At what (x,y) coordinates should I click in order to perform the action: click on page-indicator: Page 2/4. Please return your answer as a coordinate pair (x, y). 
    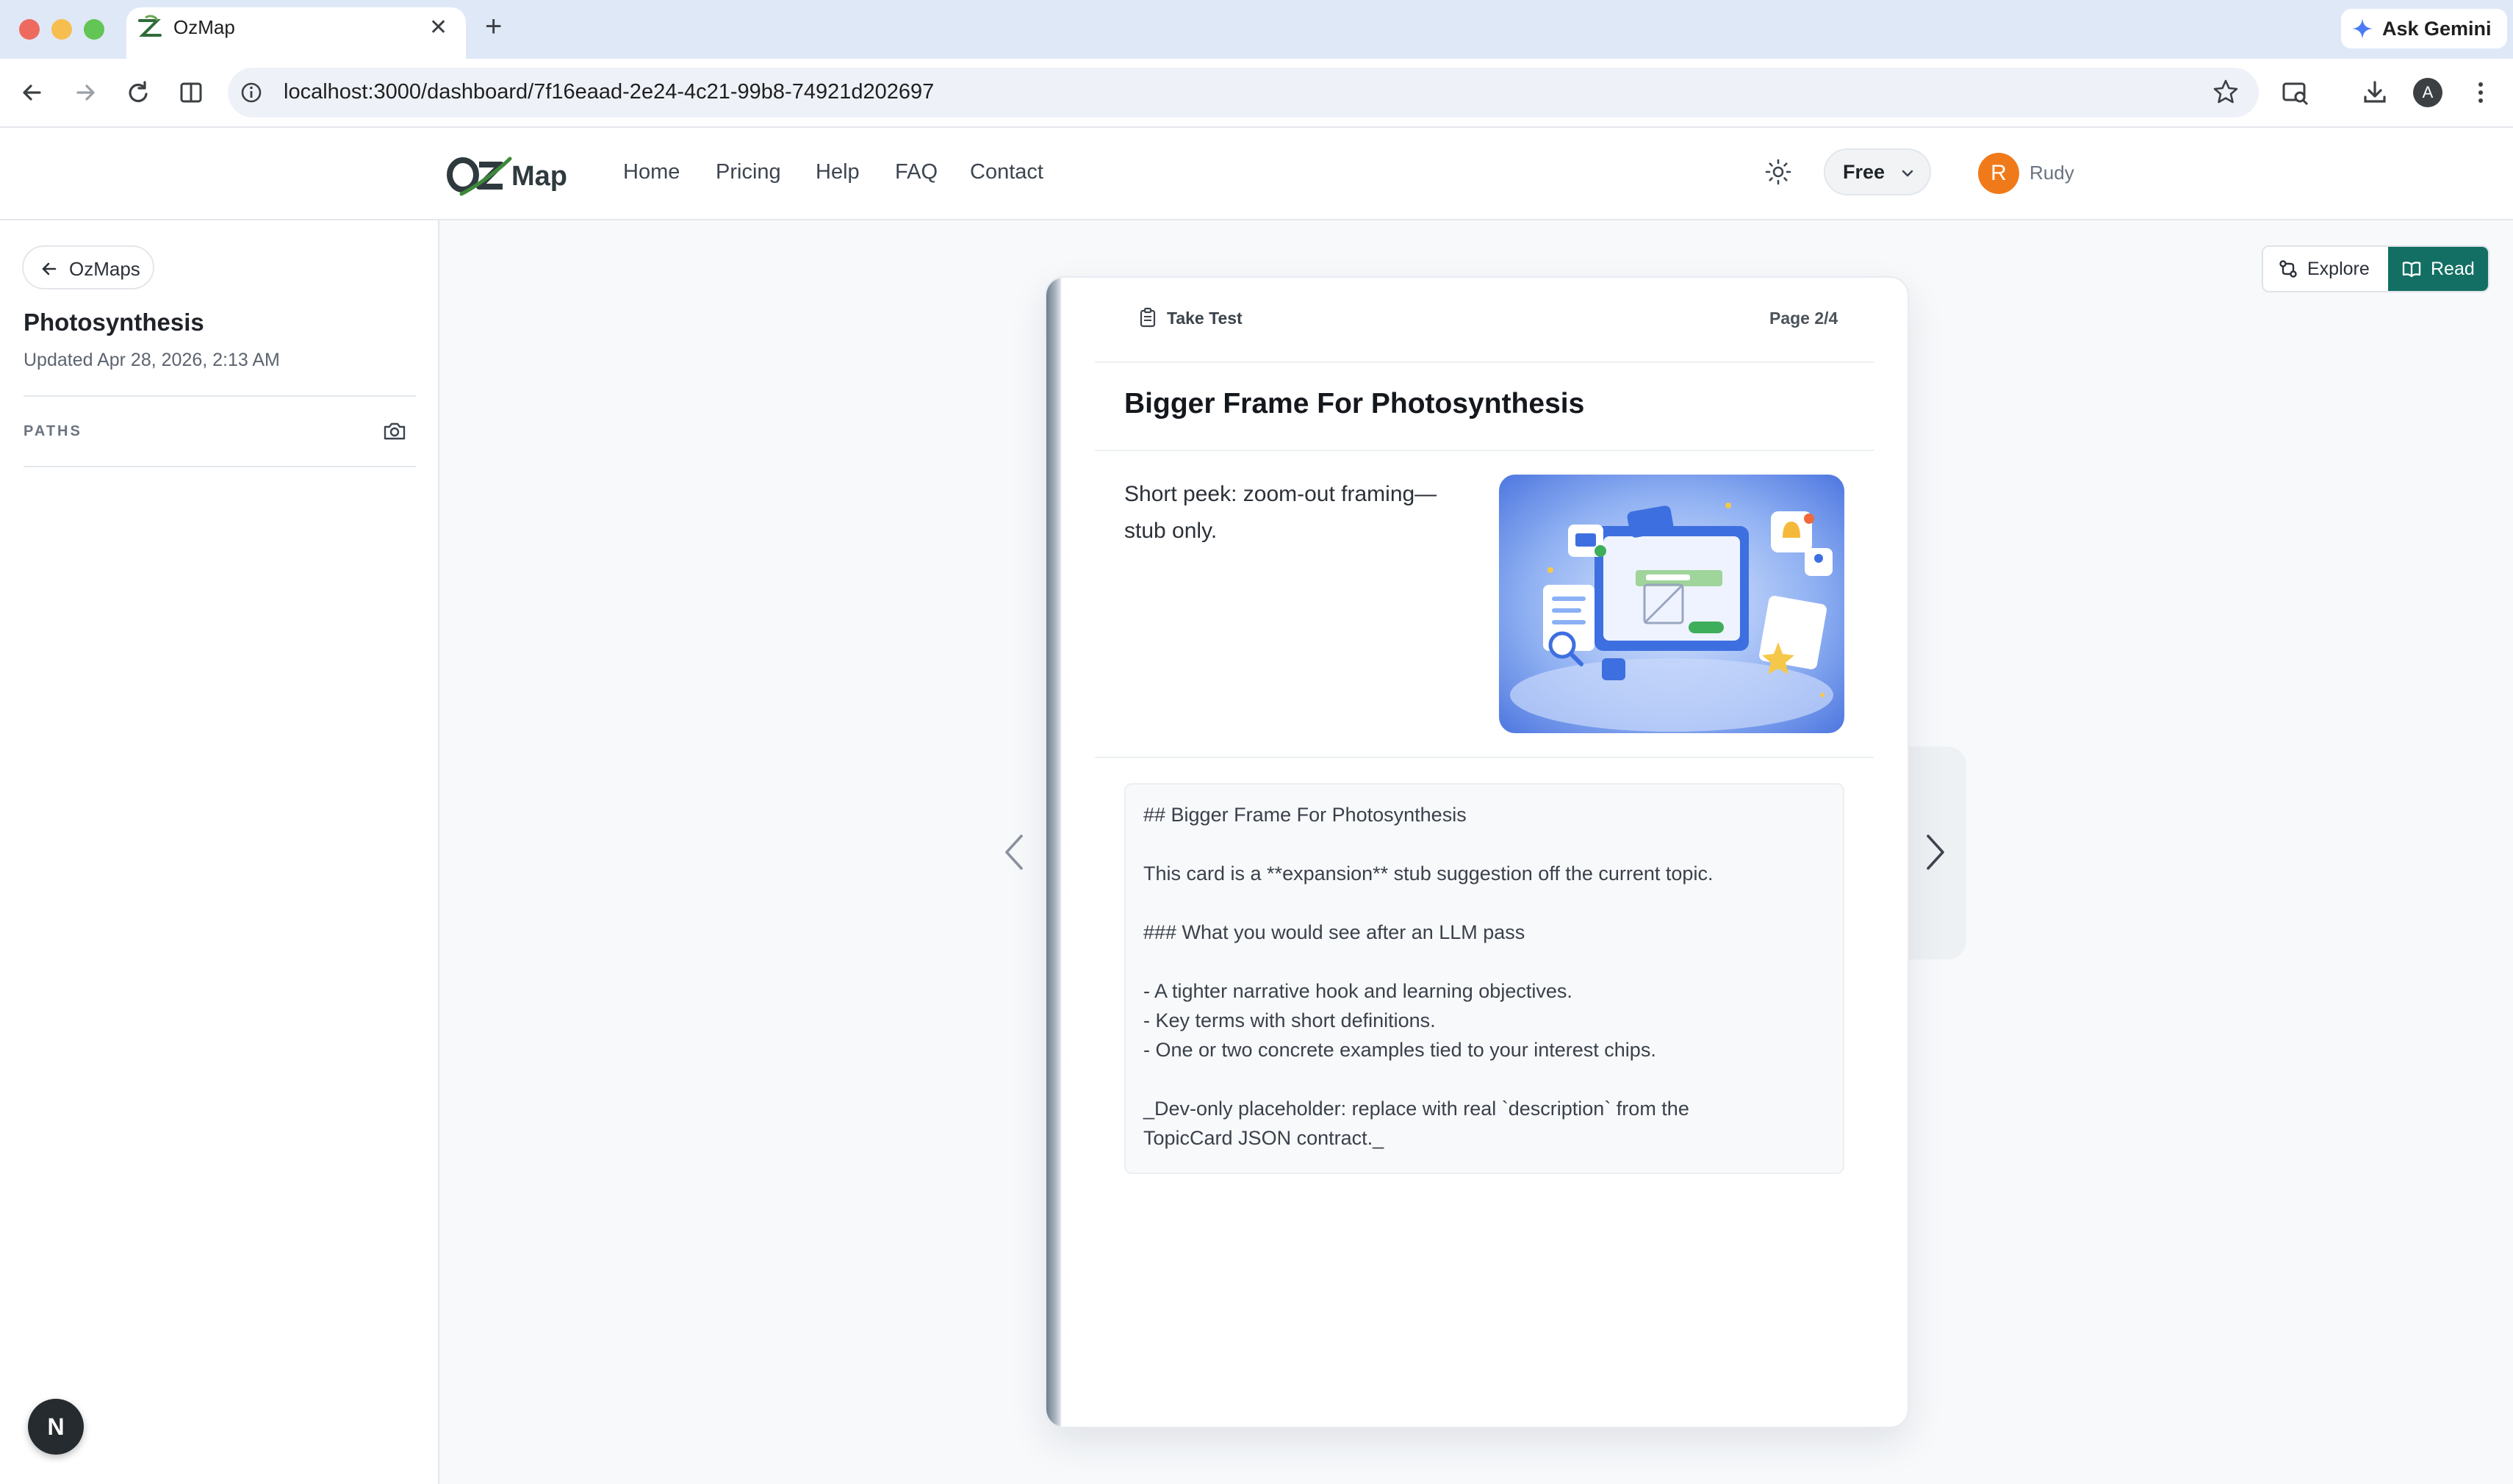
    Looking at the image, I should click on (1803, 318).